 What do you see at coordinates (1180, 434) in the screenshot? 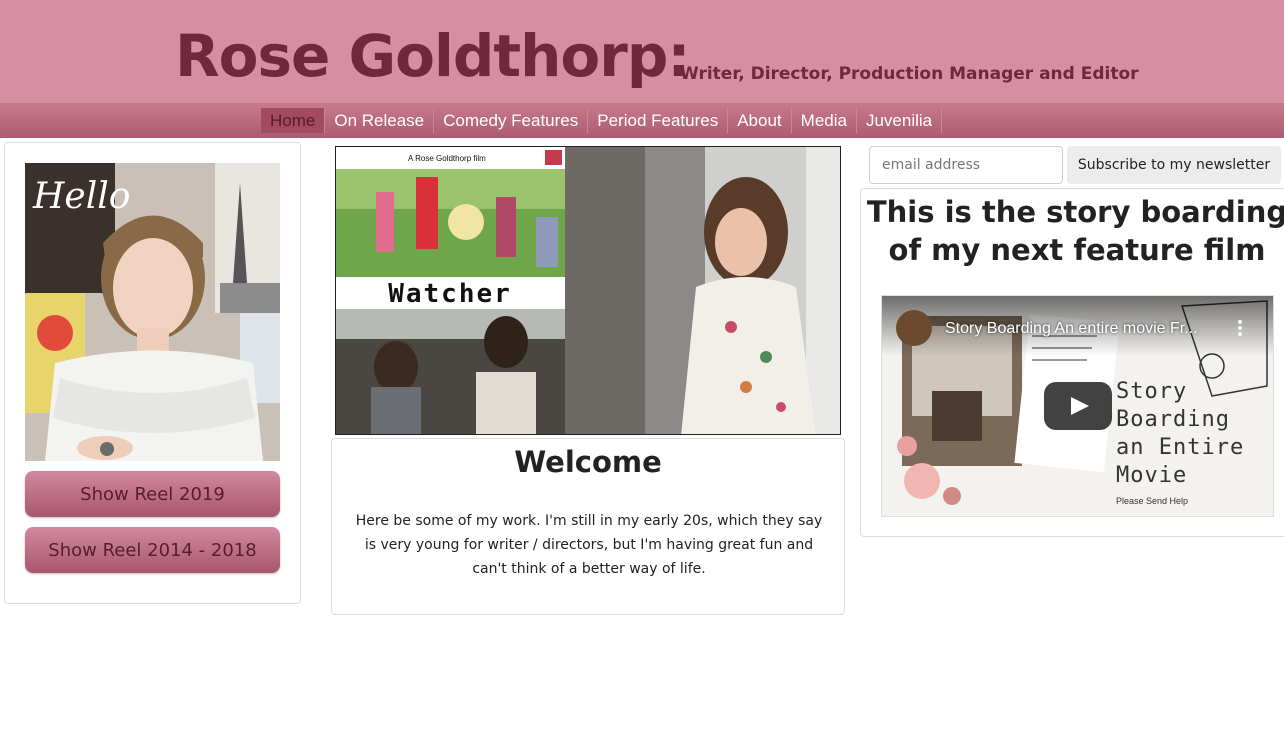
I see `video-thumb-text: Story Boarding an Entire Movie` at bounding box center [1180, 434].